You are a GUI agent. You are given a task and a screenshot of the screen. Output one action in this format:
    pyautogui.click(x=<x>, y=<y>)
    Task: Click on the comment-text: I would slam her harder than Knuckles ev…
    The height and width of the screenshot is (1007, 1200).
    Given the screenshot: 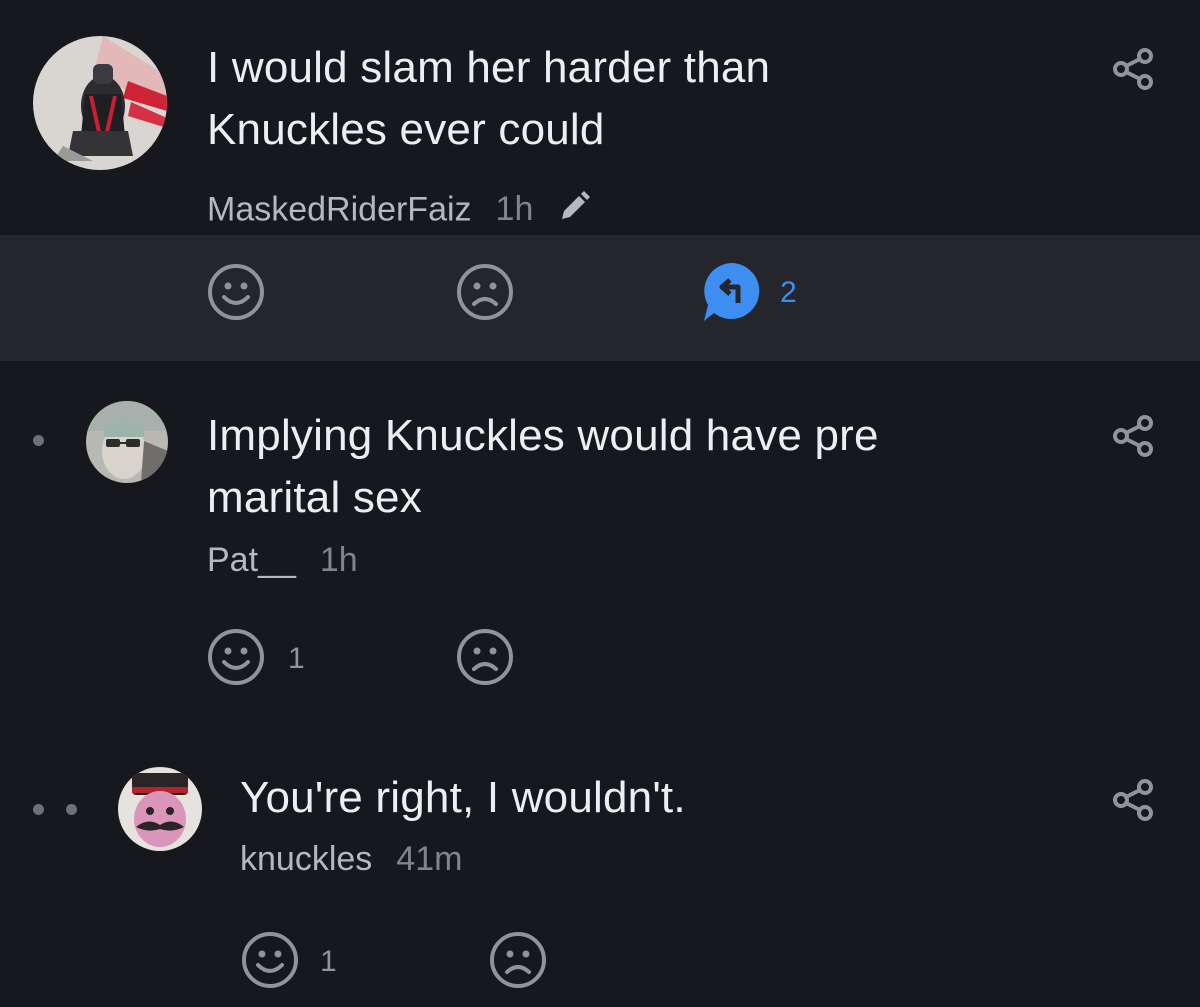 What is the action you would take?
    pyautogui.click(x=489, y=98)
    